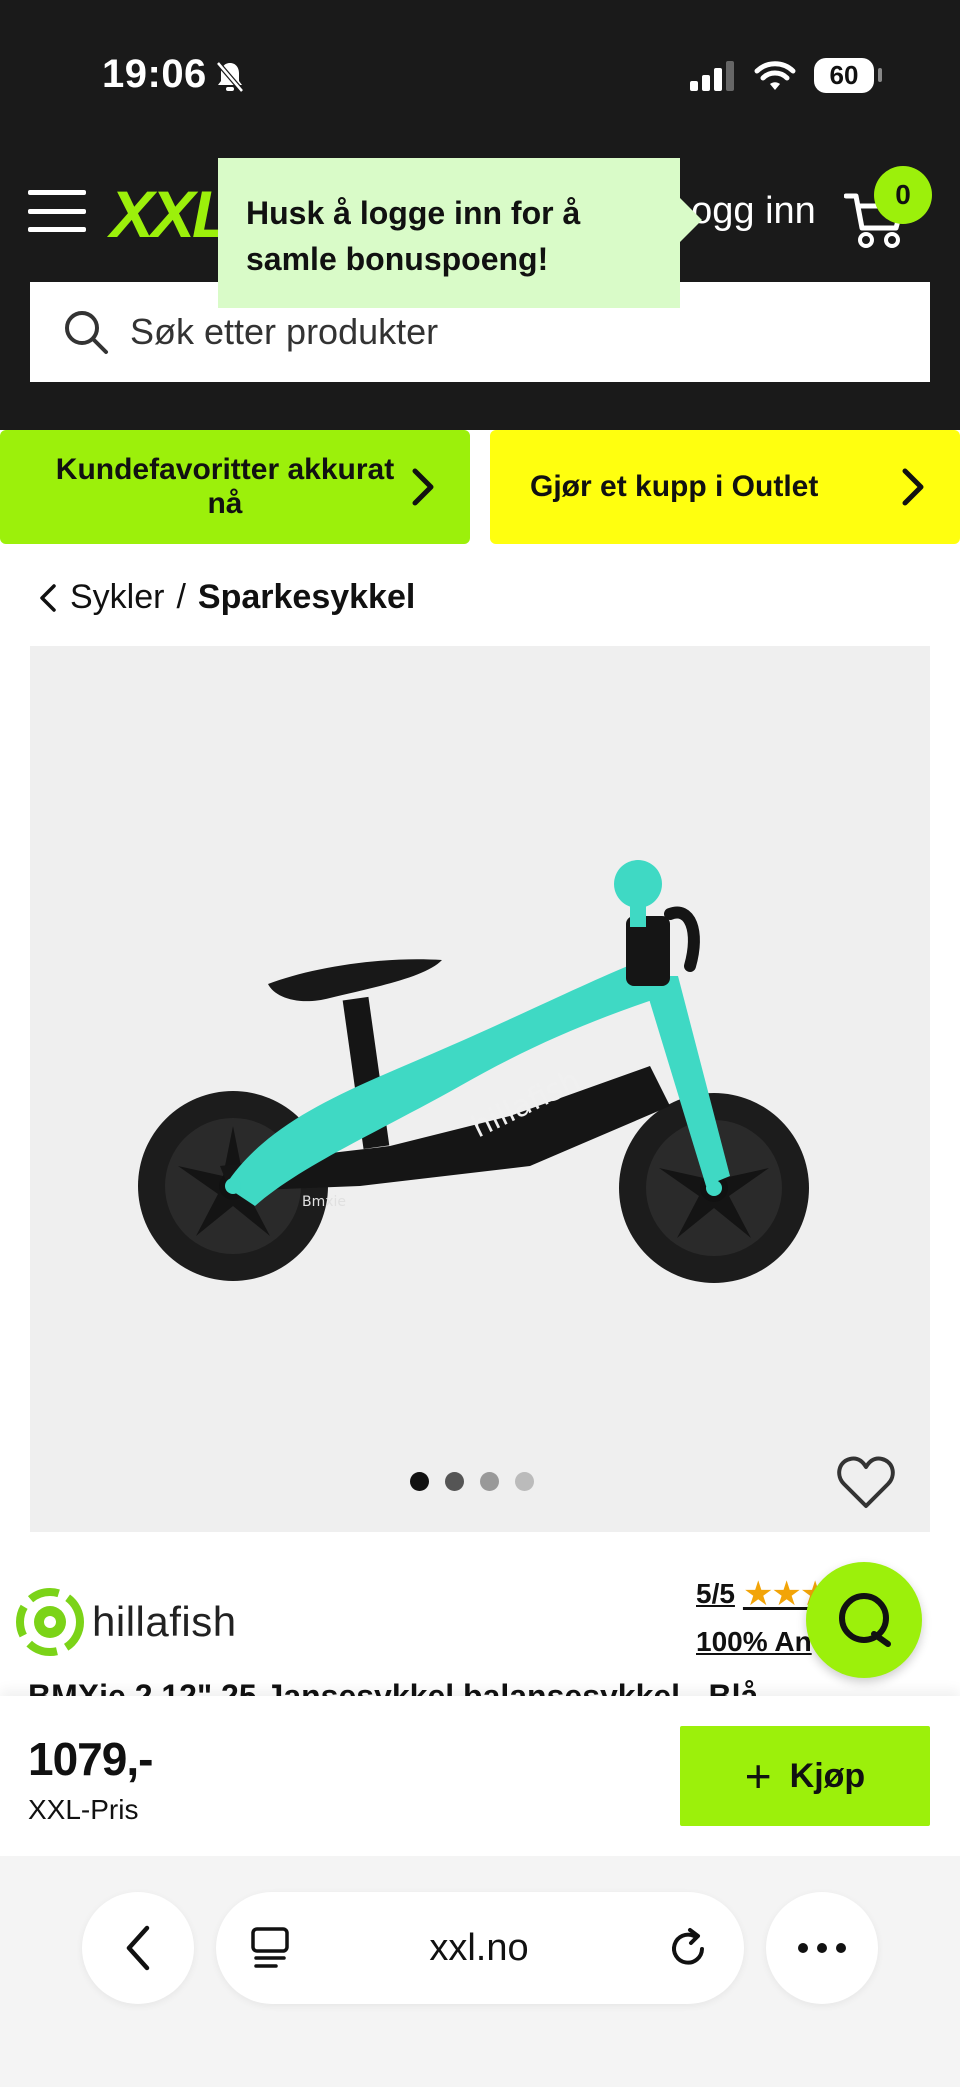 The image size is (960, 2087). I want to click on more-icon, so click(822, 1948).